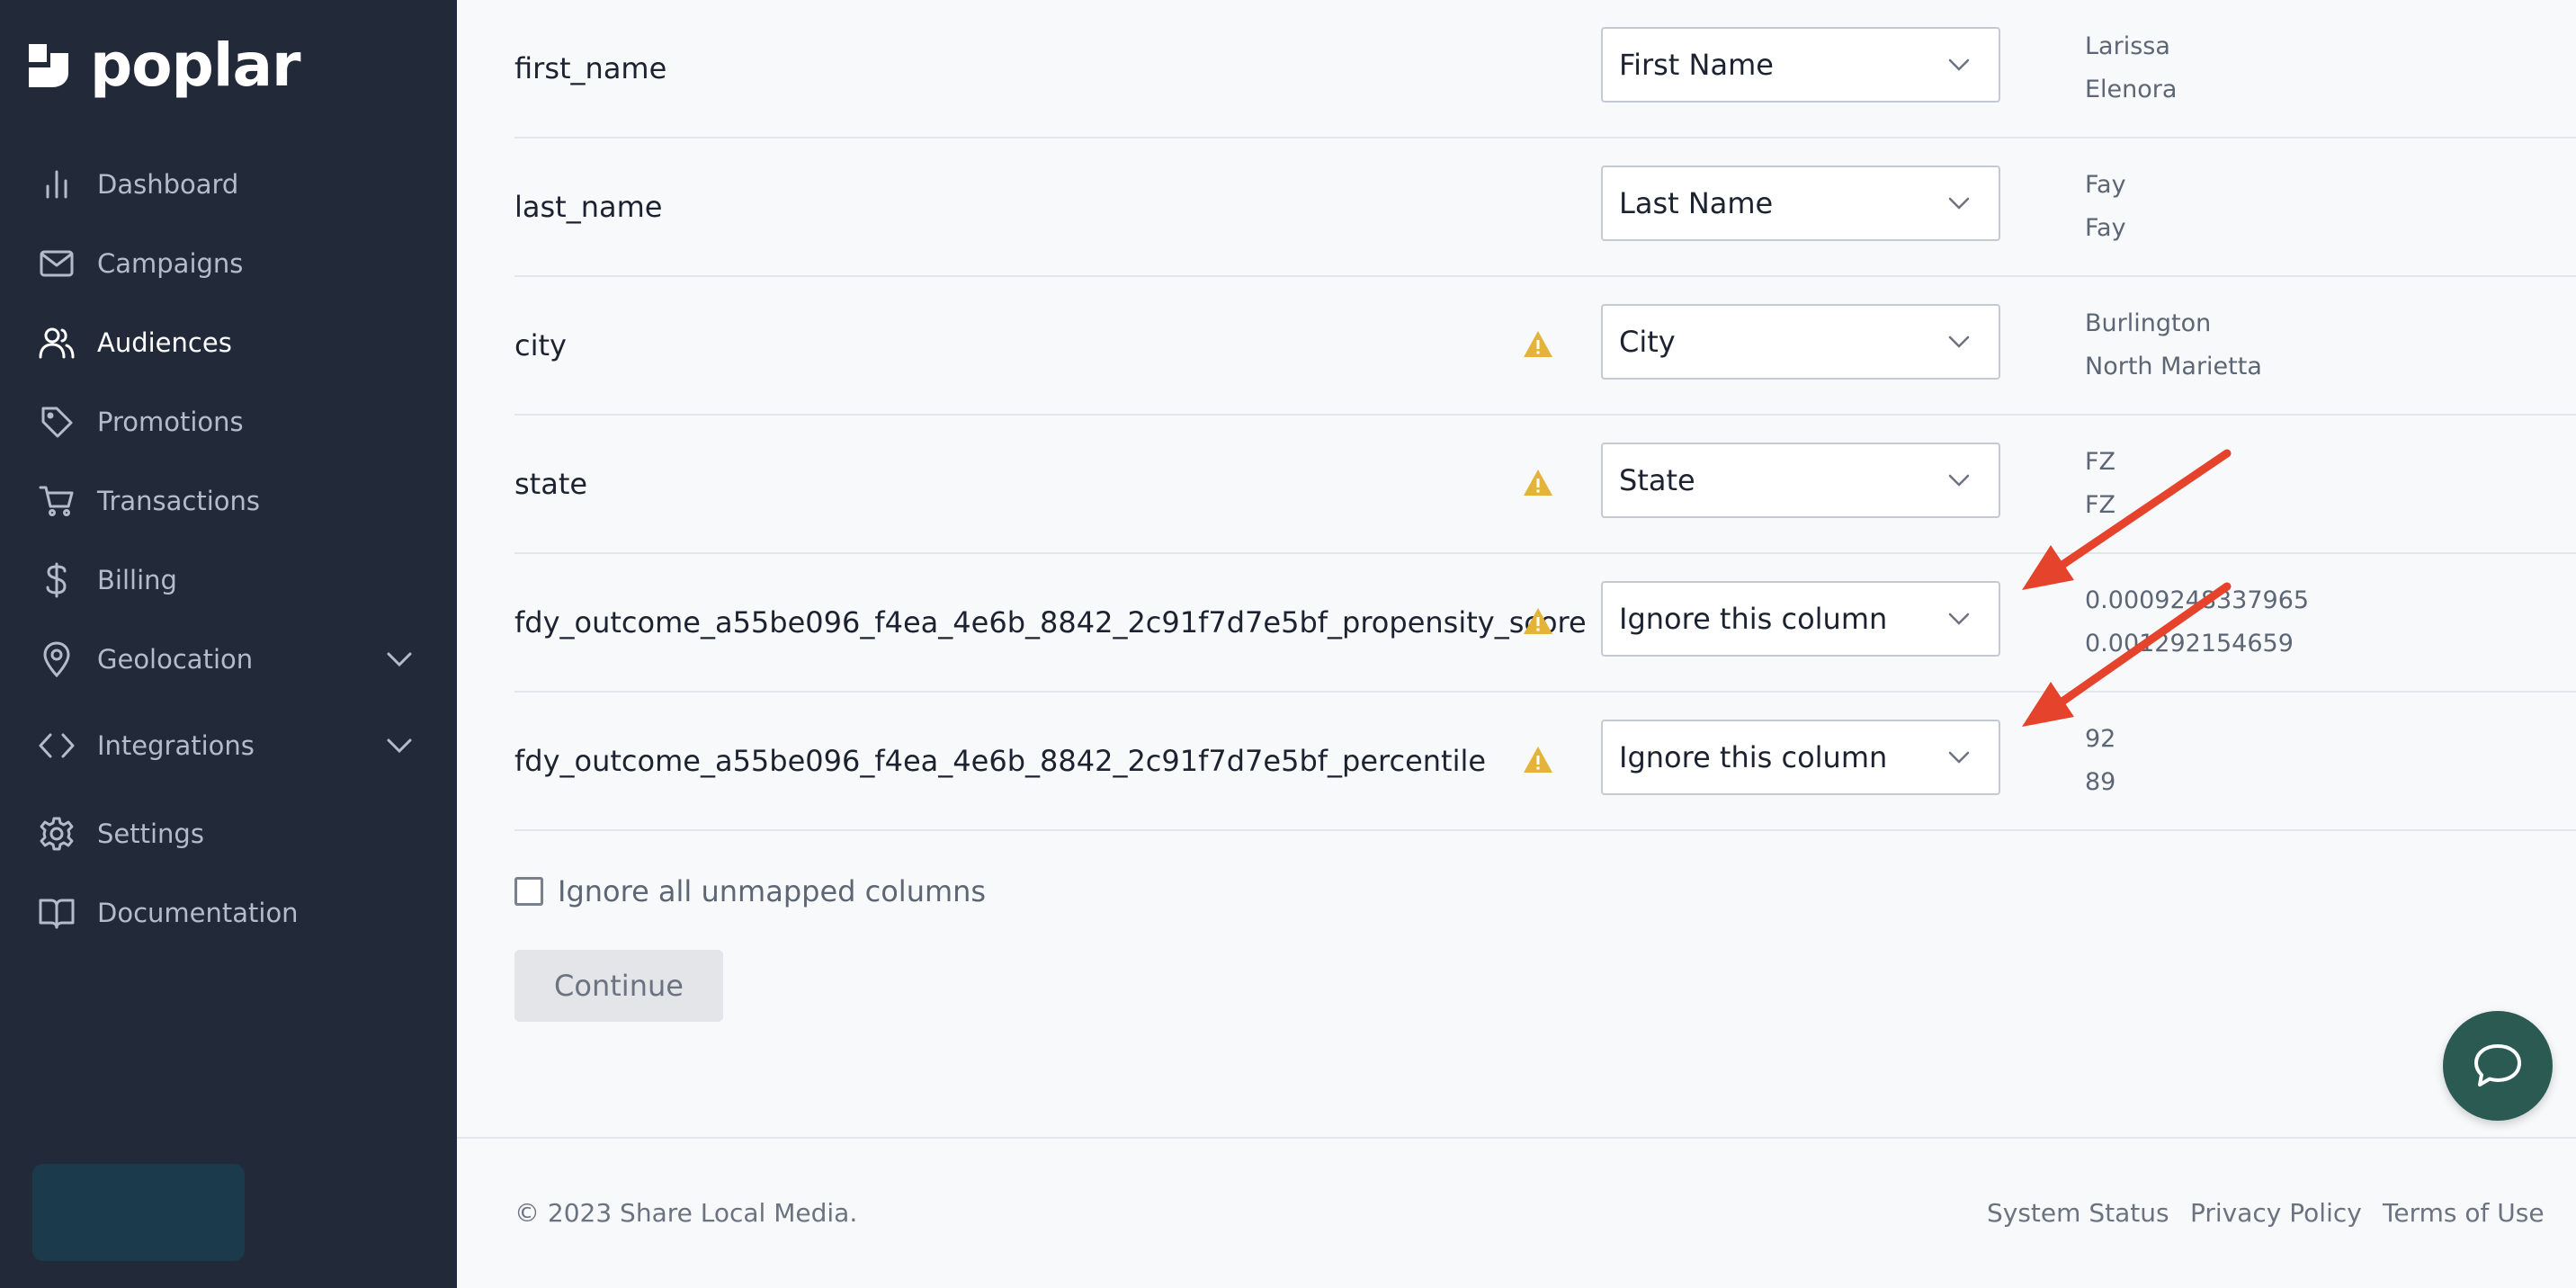  What do you see at coordinates (57, 913) in the screenshot?
I see `book-icon` at bounding box center [57, 913].